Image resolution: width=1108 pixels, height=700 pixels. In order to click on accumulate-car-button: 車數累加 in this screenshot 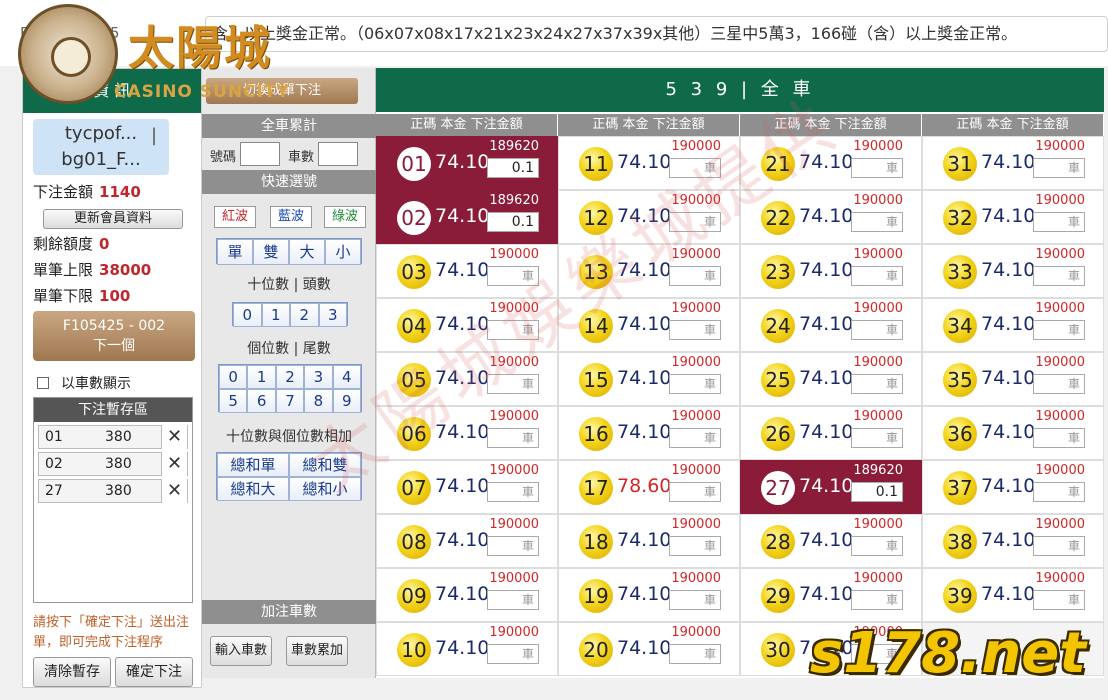, I will do `click(317, 651)`.